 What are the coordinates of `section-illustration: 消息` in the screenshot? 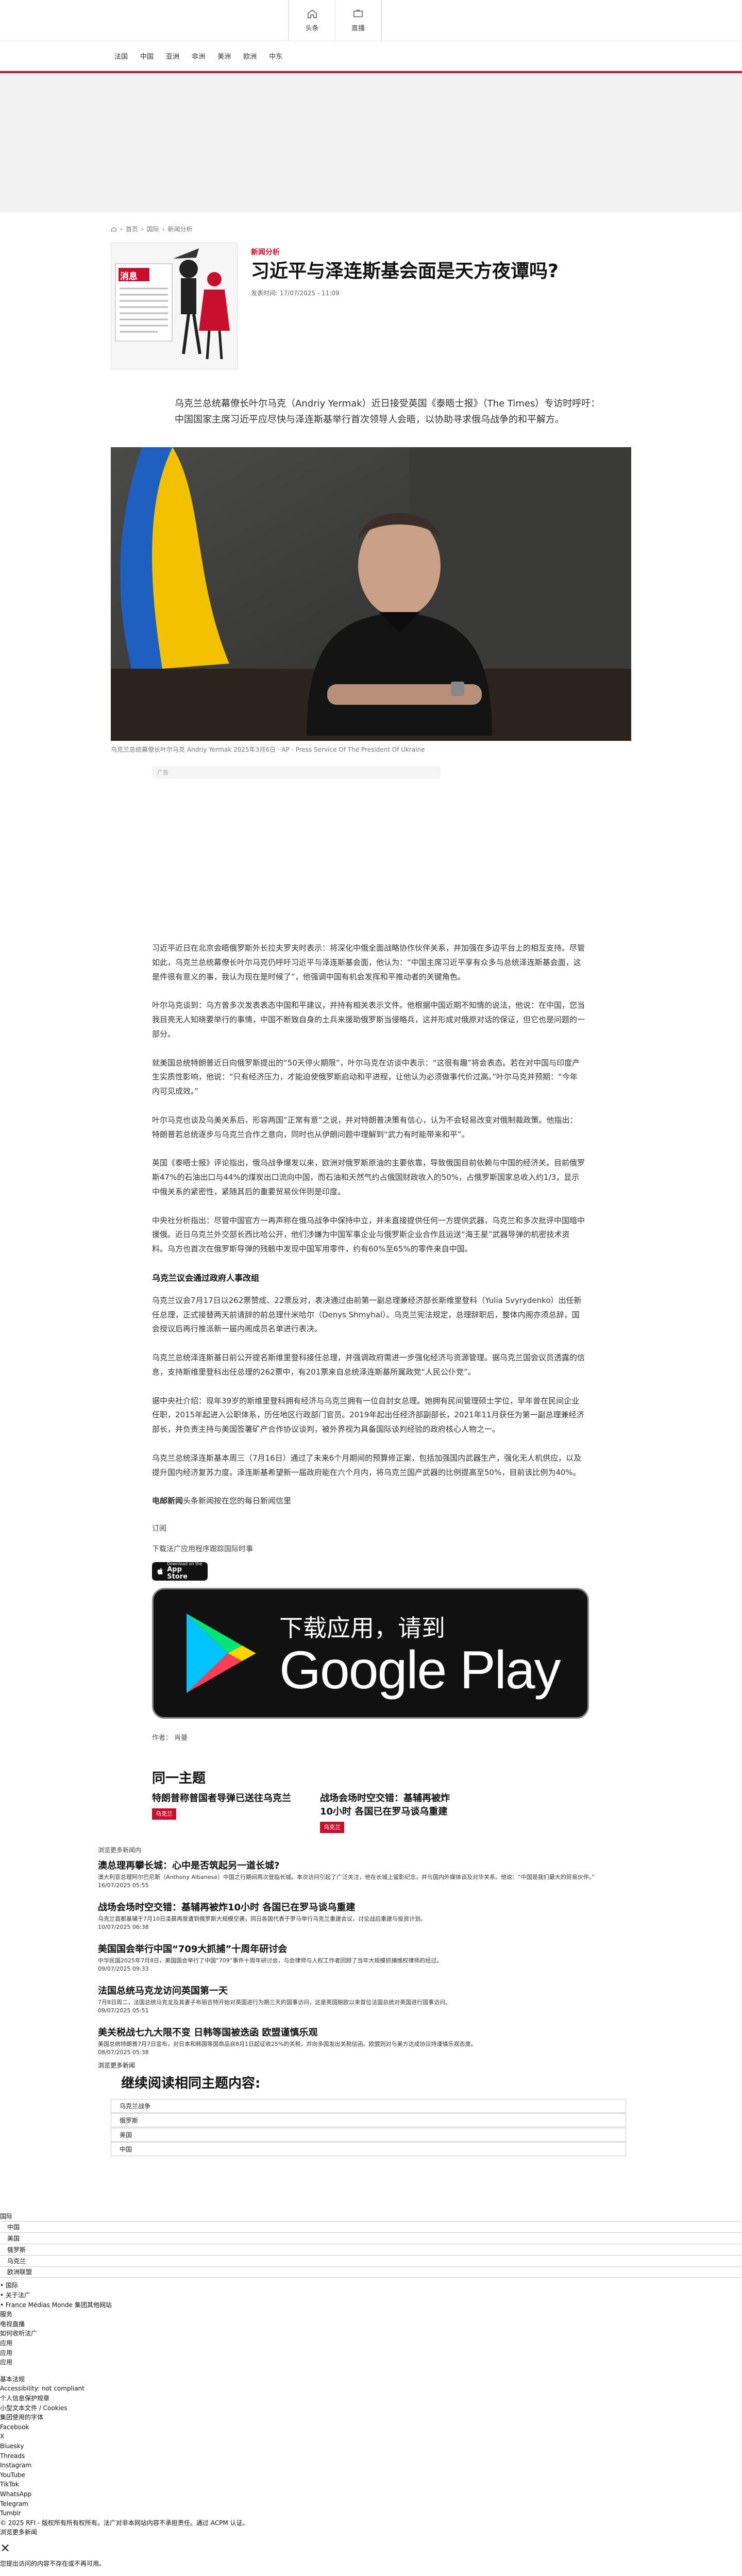 It's located at (174, 306).